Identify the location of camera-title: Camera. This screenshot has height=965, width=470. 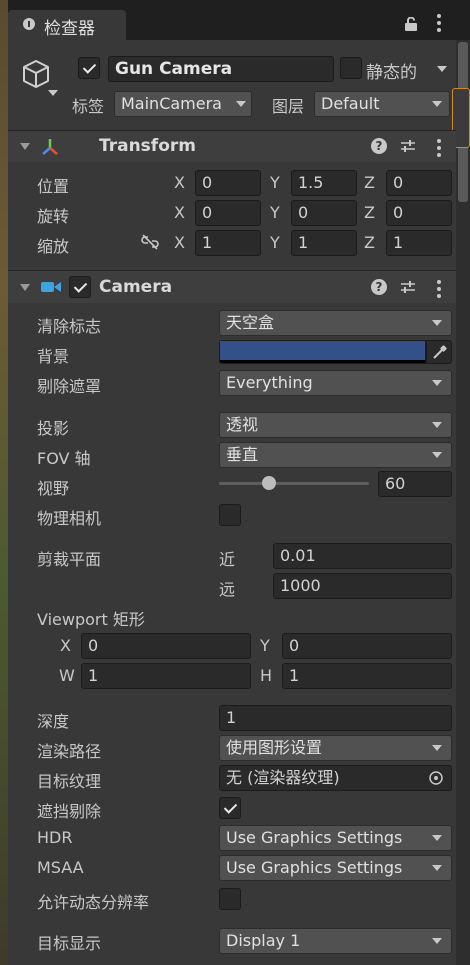
(136, 287).